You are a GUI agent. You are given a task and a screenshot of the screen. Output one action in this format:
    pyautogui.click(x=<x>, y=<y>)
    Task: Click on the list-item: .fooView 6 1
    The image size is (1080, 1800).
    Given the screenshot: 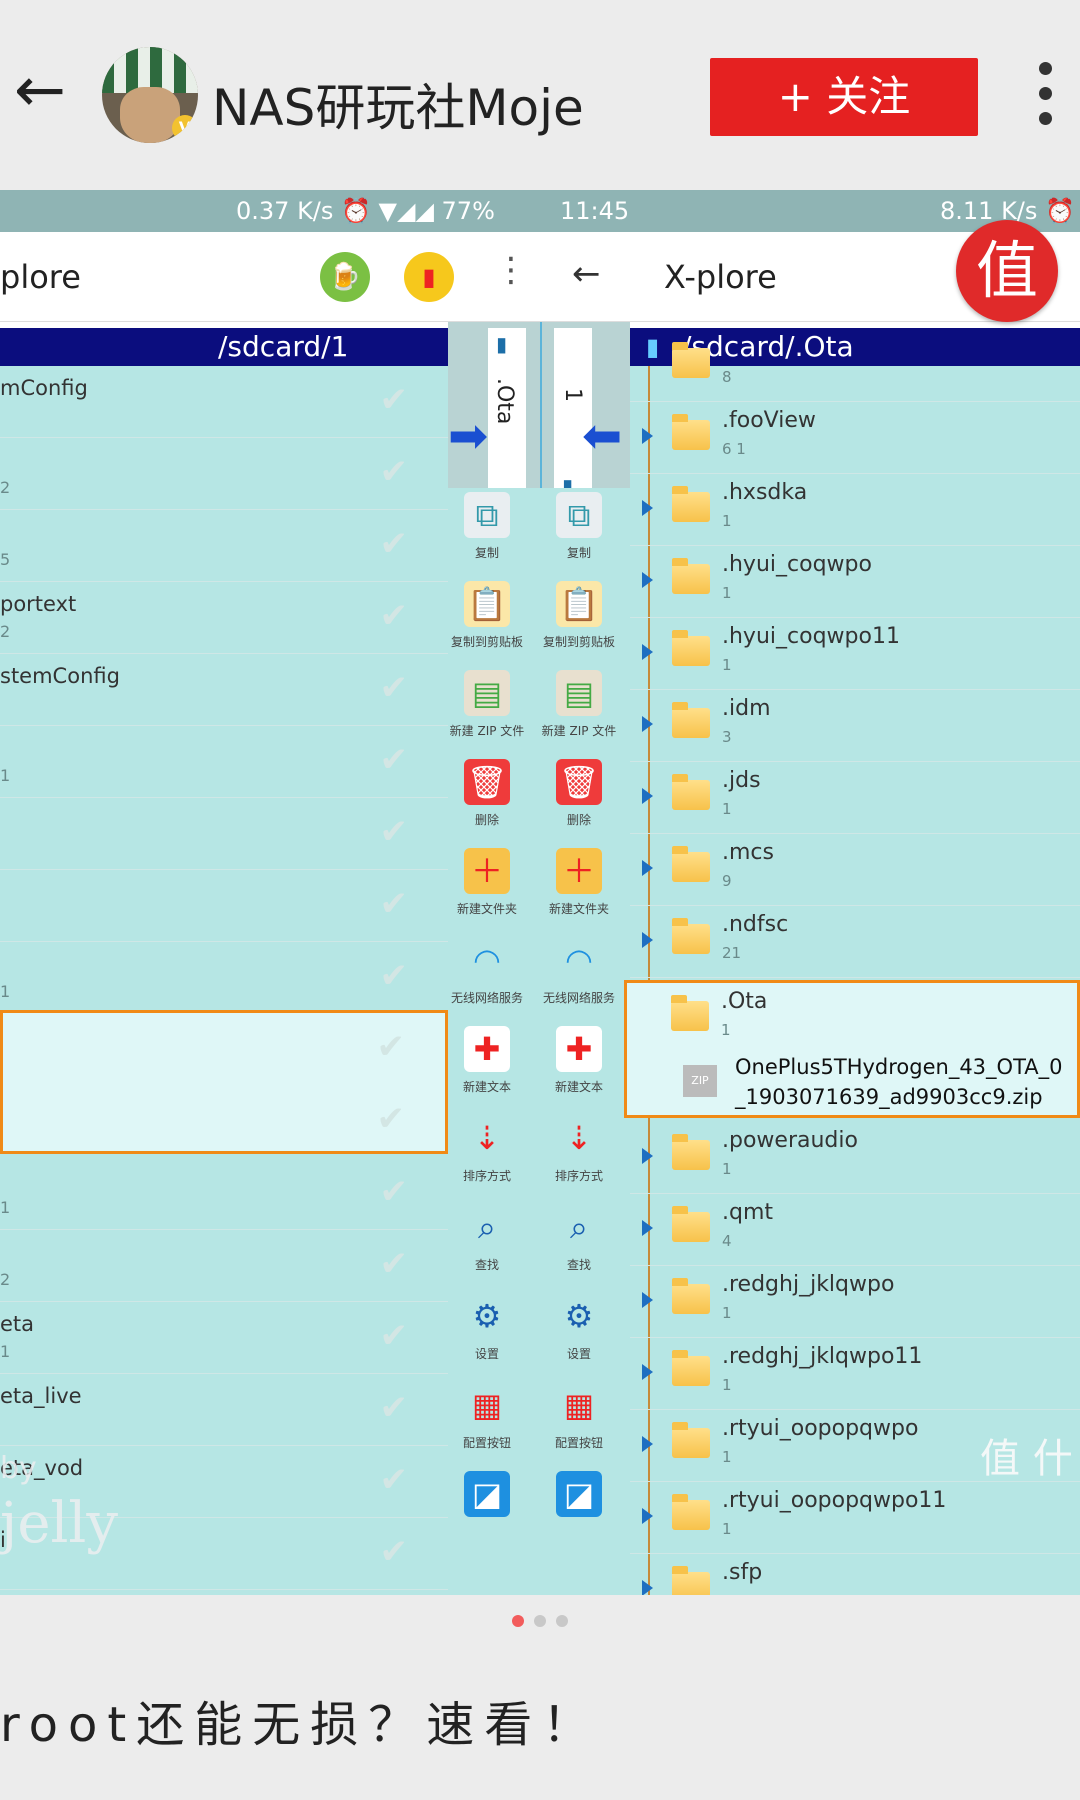 What is the action you would take?
    pyautogui.click(x=855, y=438)
    